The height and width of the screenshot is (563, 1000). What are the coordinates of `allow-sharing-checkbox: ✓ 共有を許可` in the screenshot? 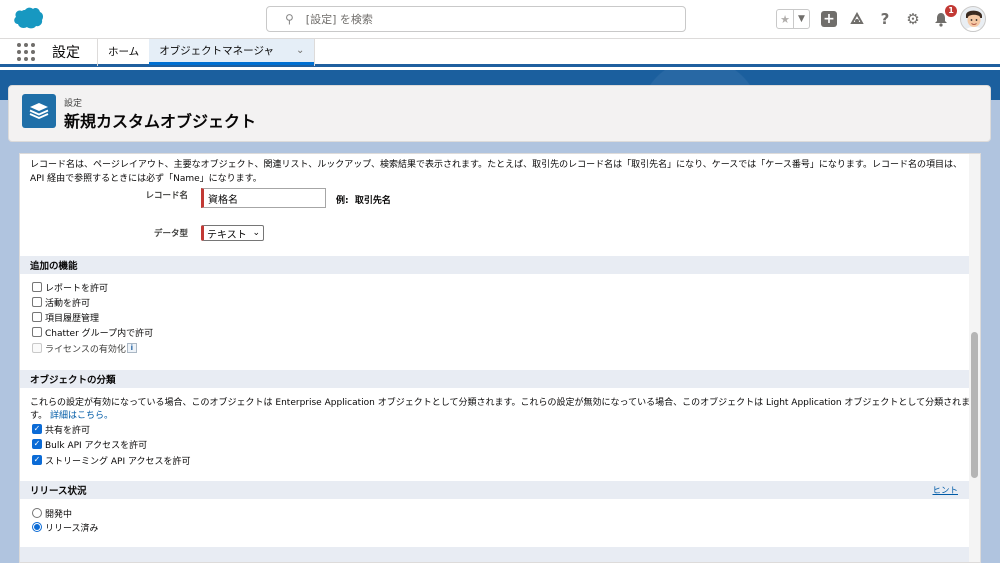 It's located at (61, 429).